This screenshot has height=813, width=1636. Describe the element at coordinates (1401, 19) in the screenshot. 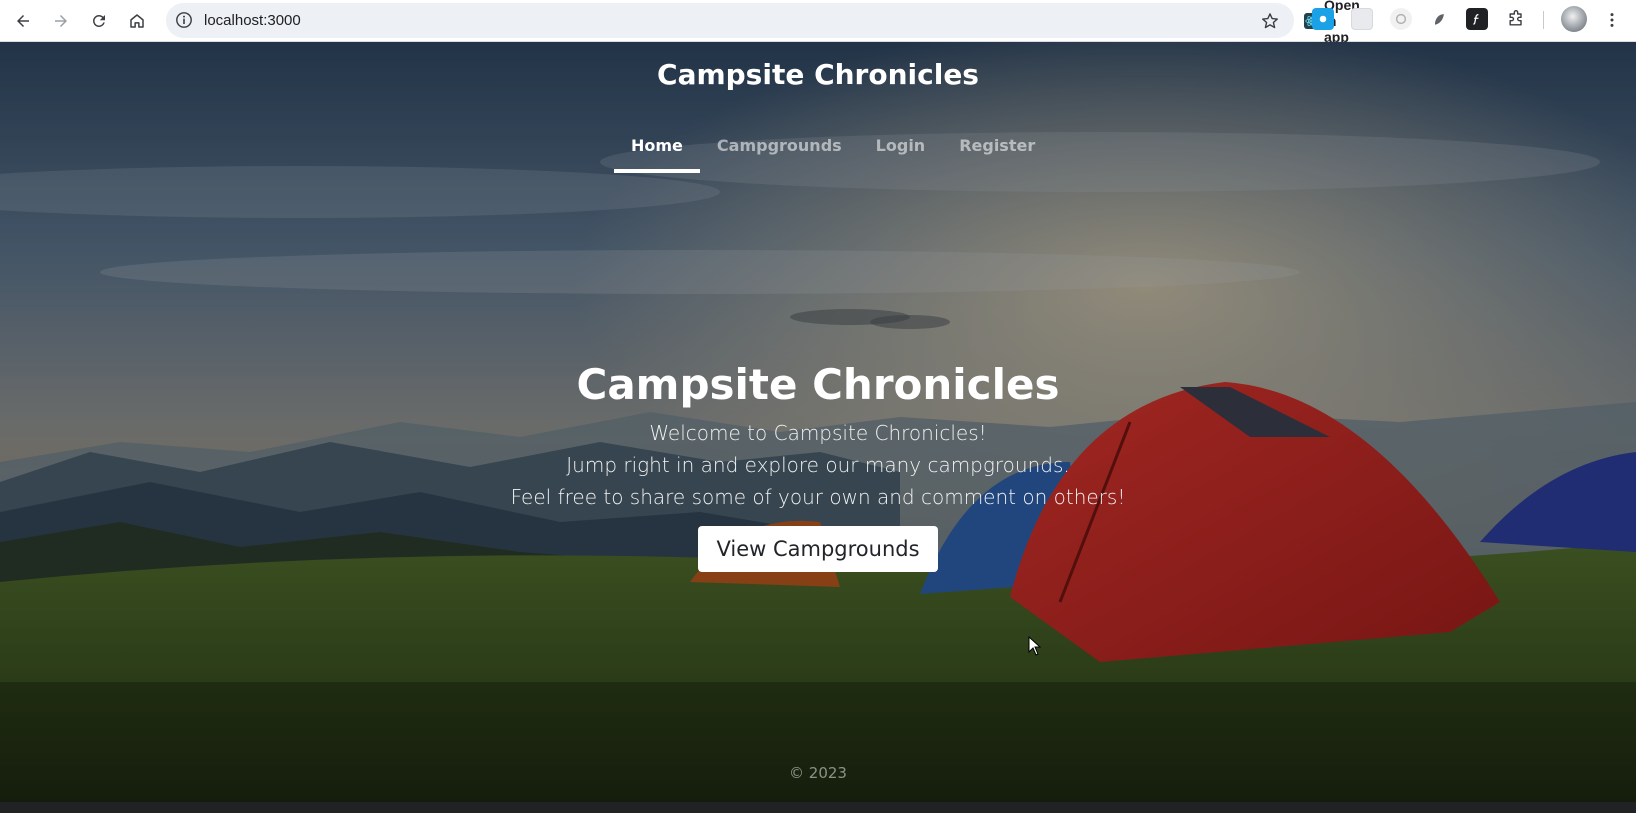

I see `extension-circle-icon` at that location.